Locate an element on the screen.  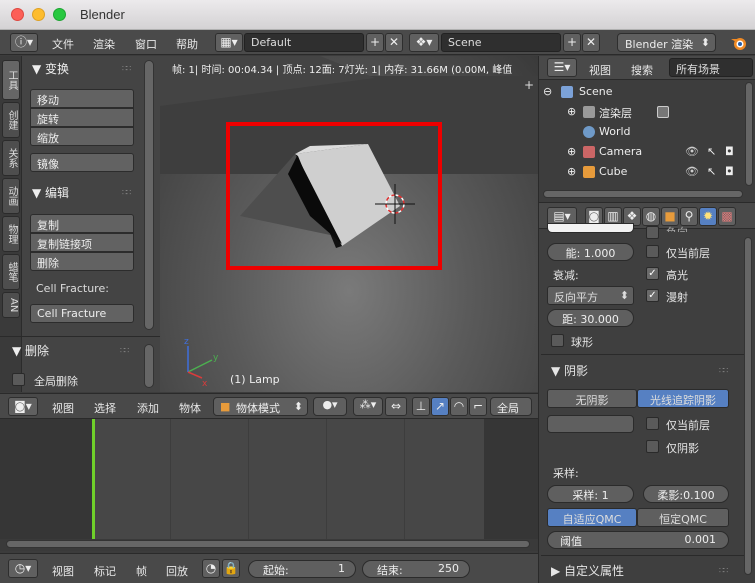
shadow-panel-title: ▼ 阴影 is located at coordinates (569, 370).